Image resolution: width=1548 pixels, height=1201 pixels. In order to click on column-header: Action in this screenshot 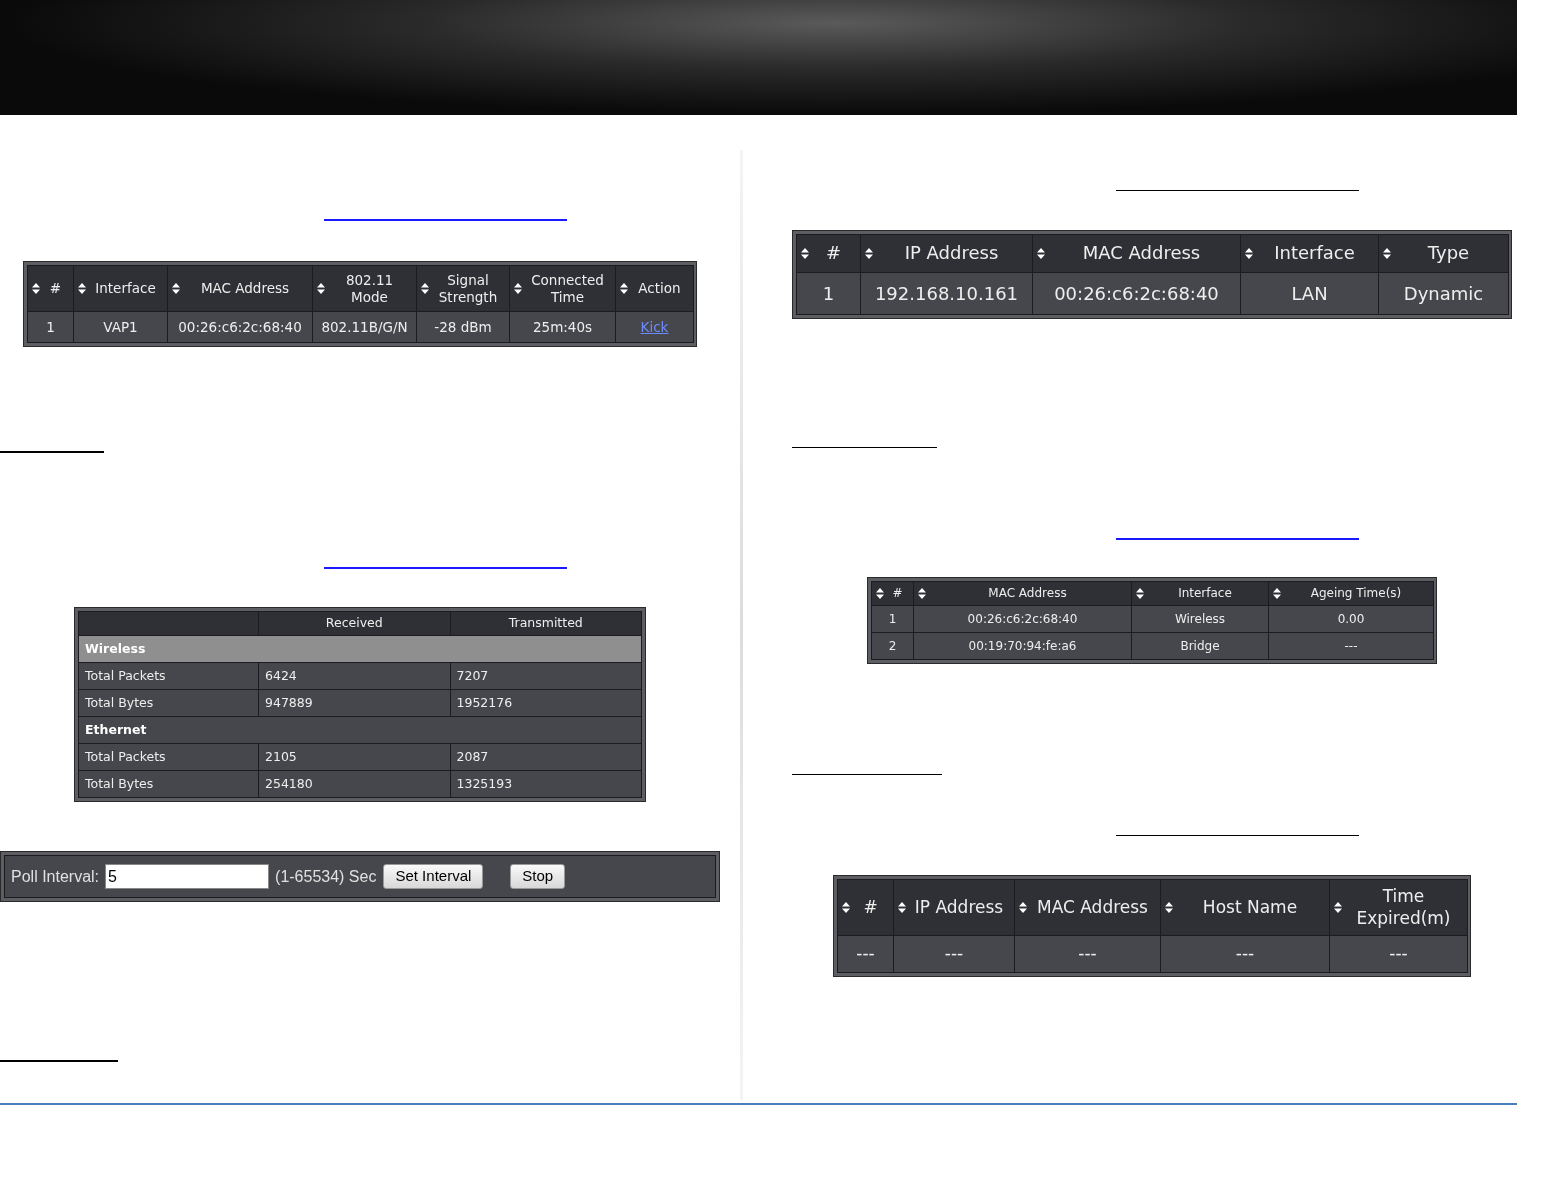, I will do `click(654, 288)`.